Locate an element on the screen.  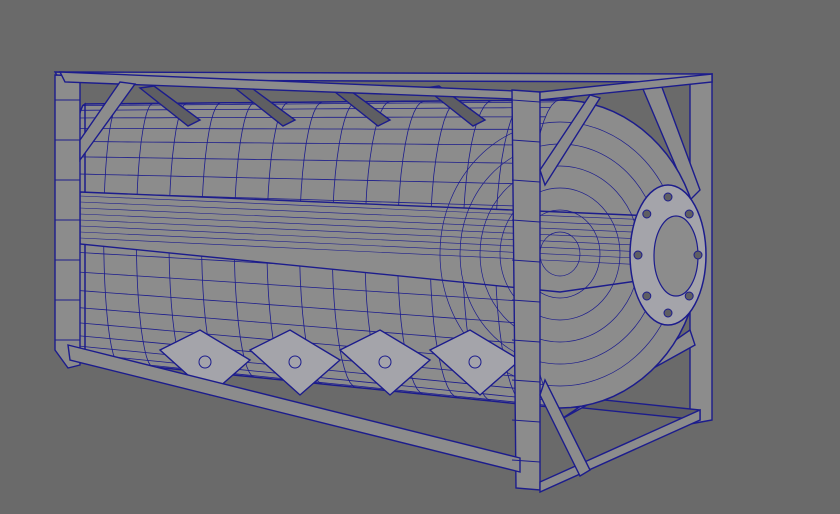
manhole-cover is located at coordinates (676, 256).